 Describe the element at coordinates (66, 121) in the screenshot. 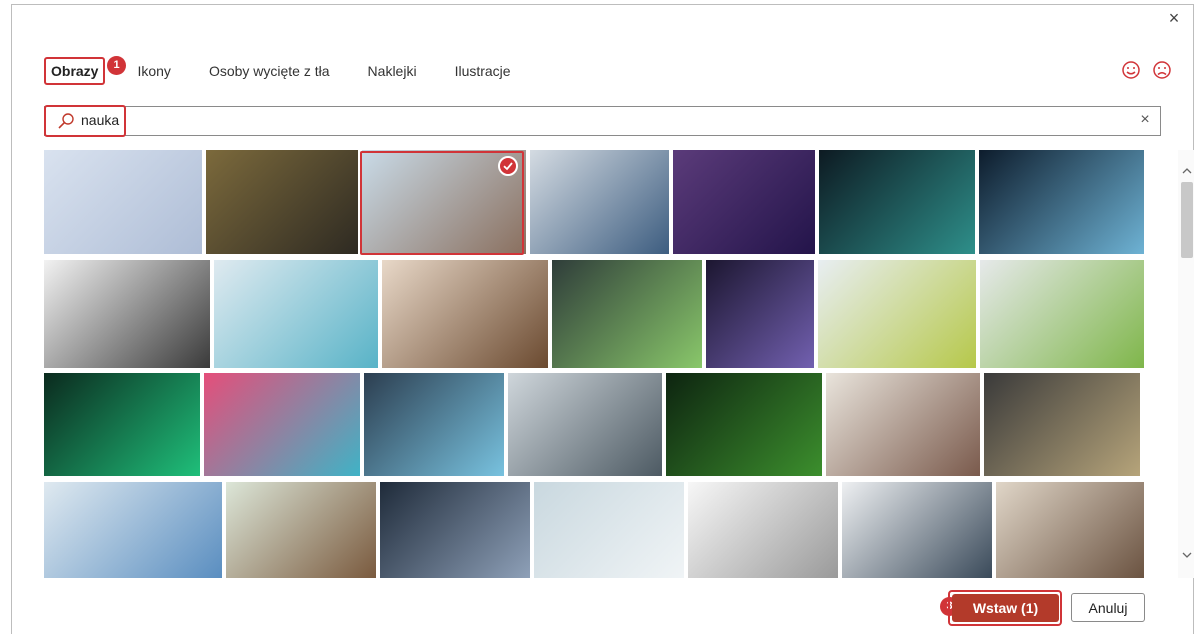

I see `search-icon` at that location.